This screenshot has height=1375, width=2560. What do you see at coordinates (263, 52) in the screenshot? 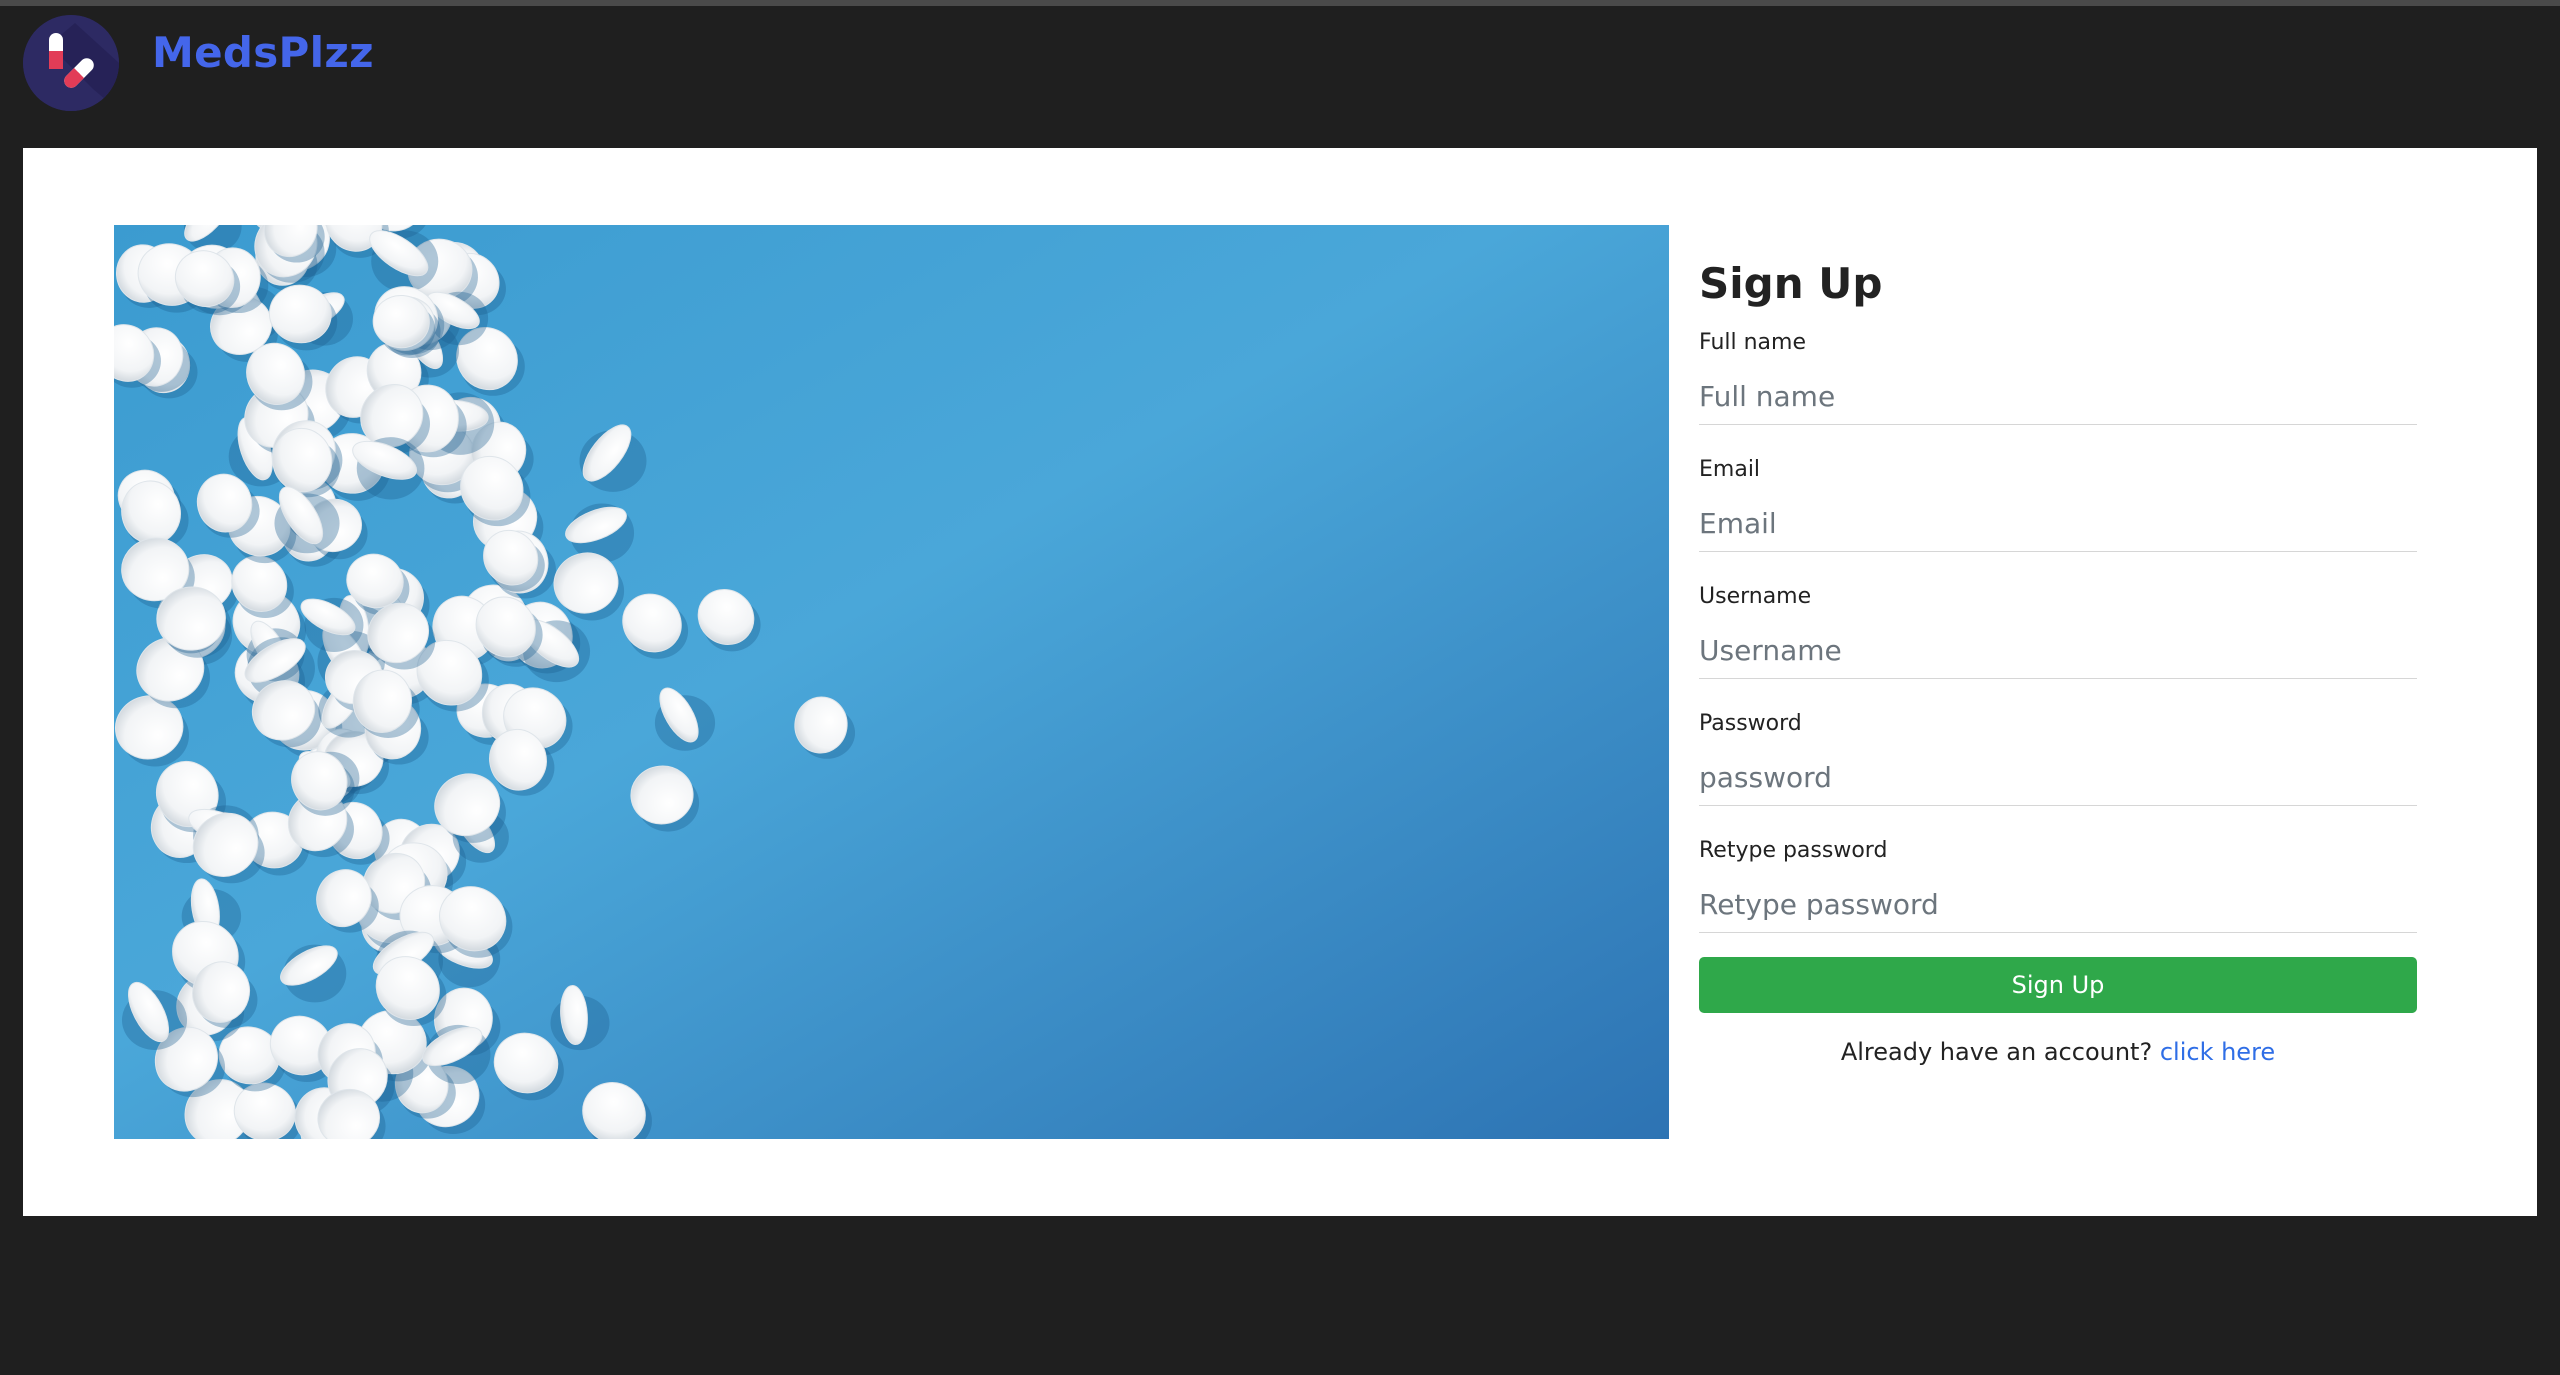
I see `brand-name: MedsPlzz` at bounding box center [263, 52].